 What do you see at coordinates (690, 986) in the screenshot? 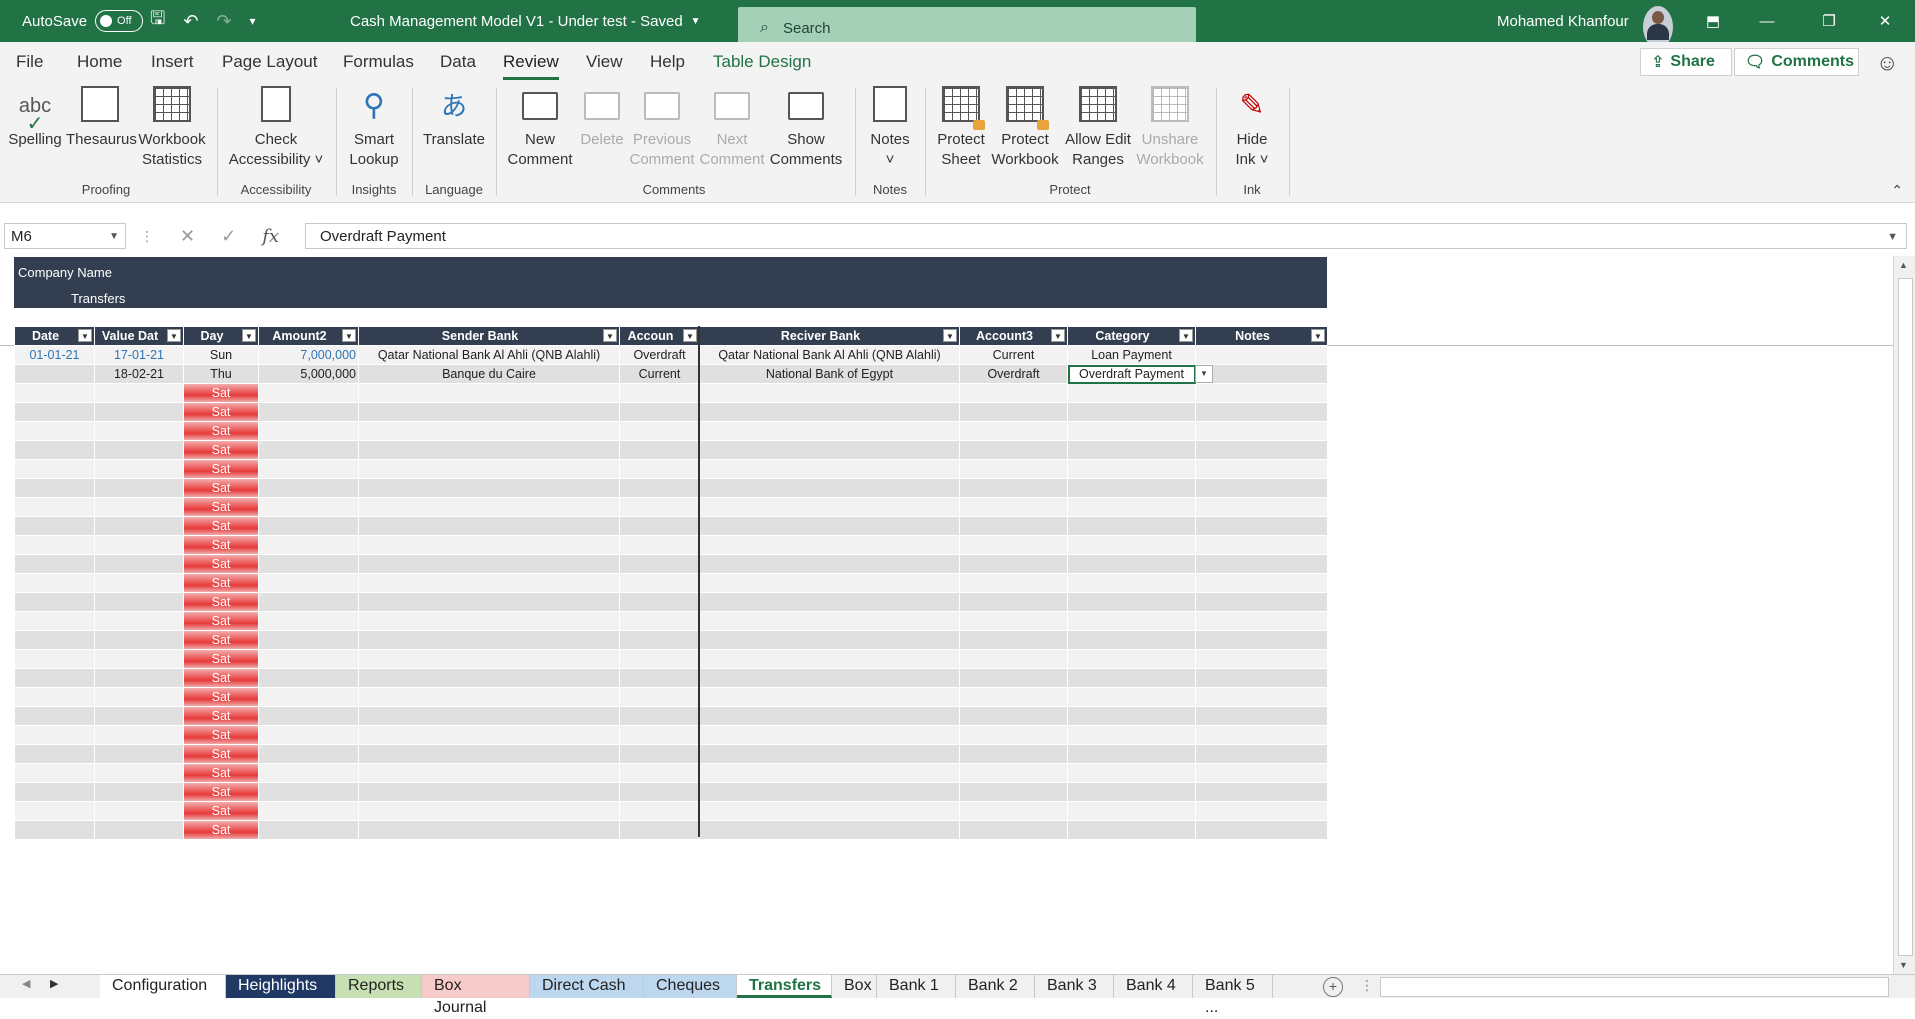
I see `sheet-tab: Cheques` at bounding box center [690, 986].